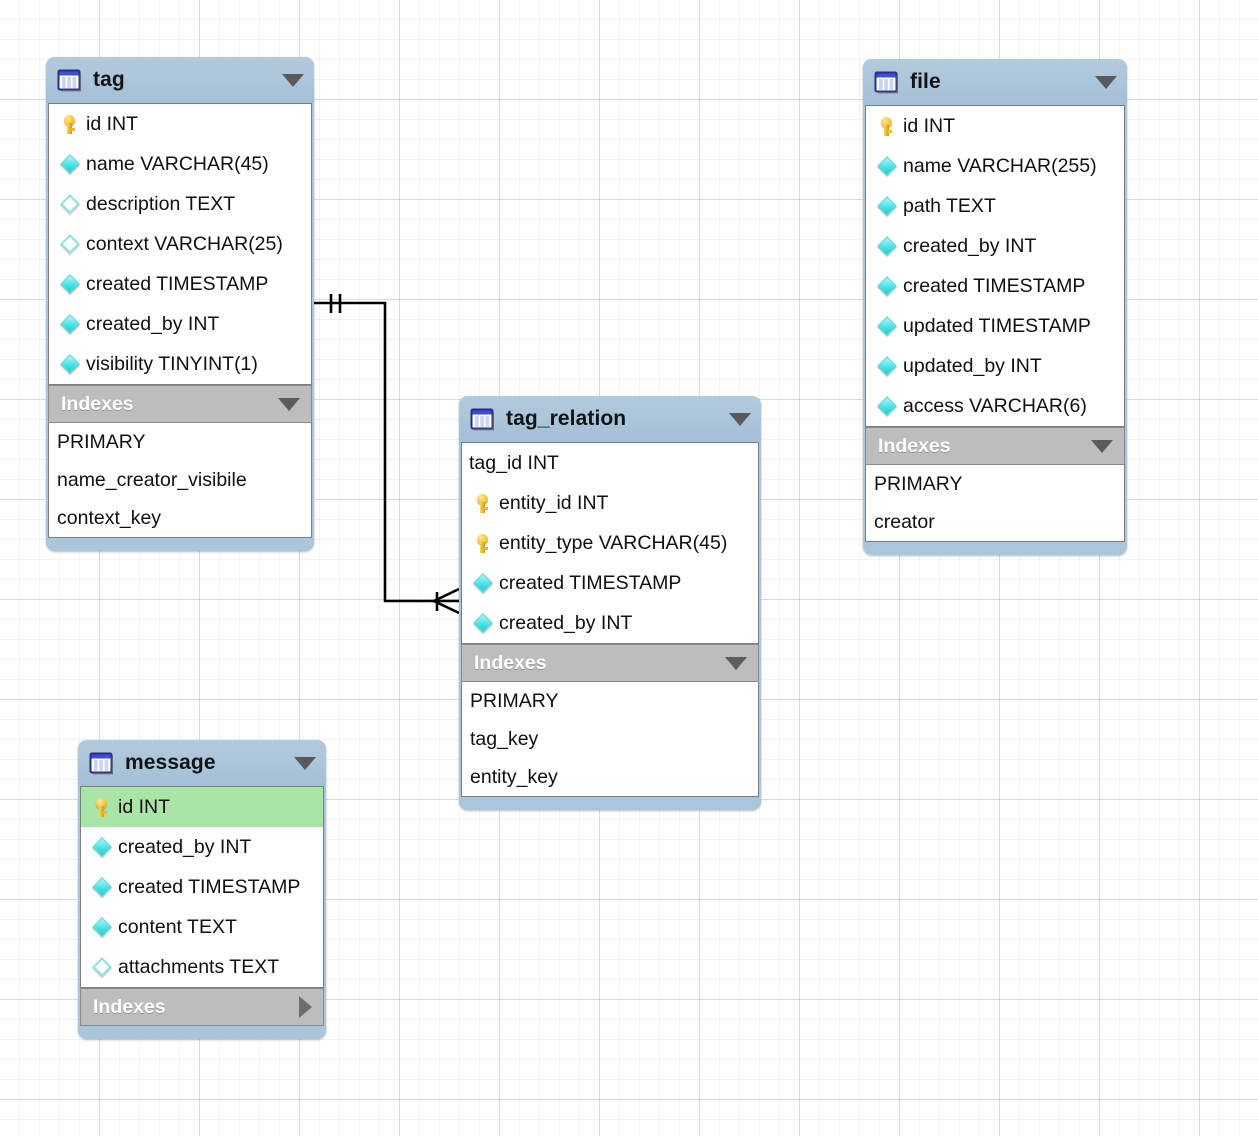  I want to click on column-label: name VARCHAR(255), so click(1000, 165).